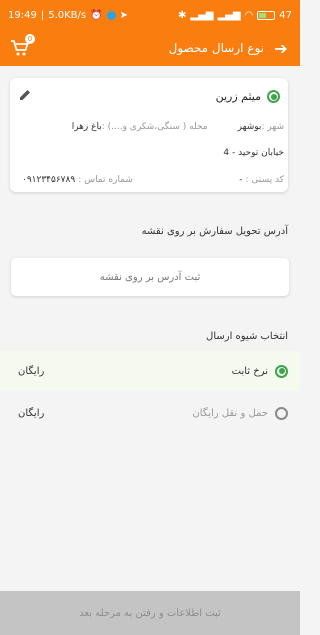 This screenshot has width=320, height=635. What do you see at coordinates (247, 336) in the screenshot?
I see `shipping-section-label: انتخاب شیوه ارسال` at bounding box center [247, 336].